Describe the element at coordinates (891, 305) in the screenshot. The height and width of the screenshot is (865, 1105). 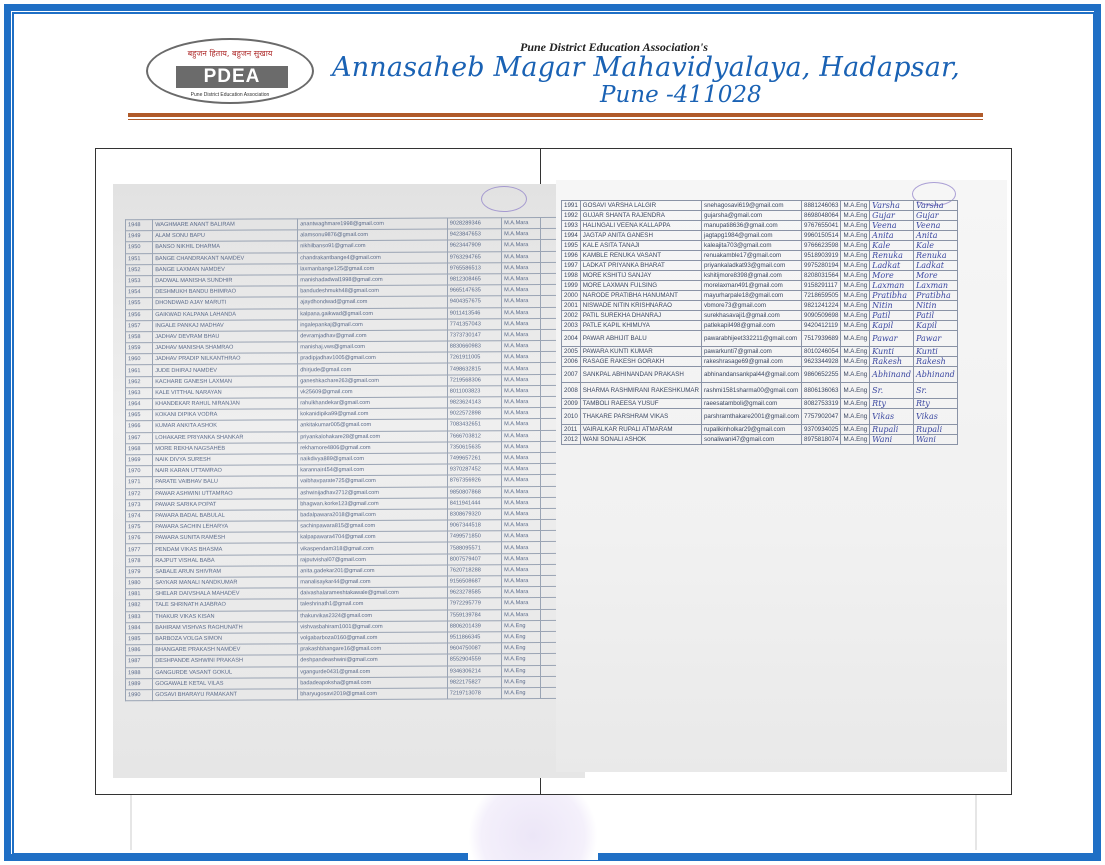
I see `signature: Nitin` at that location.